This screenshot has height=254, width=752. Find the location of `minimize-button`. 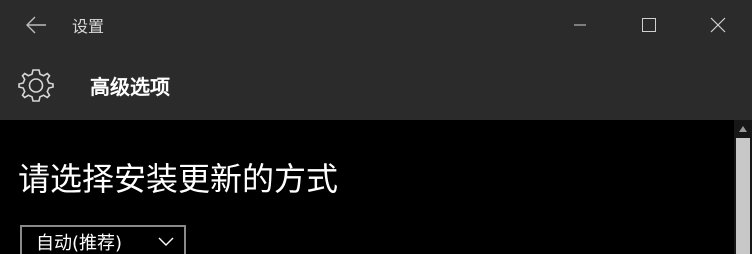

minimize-button is located at coordinates (579, 25).